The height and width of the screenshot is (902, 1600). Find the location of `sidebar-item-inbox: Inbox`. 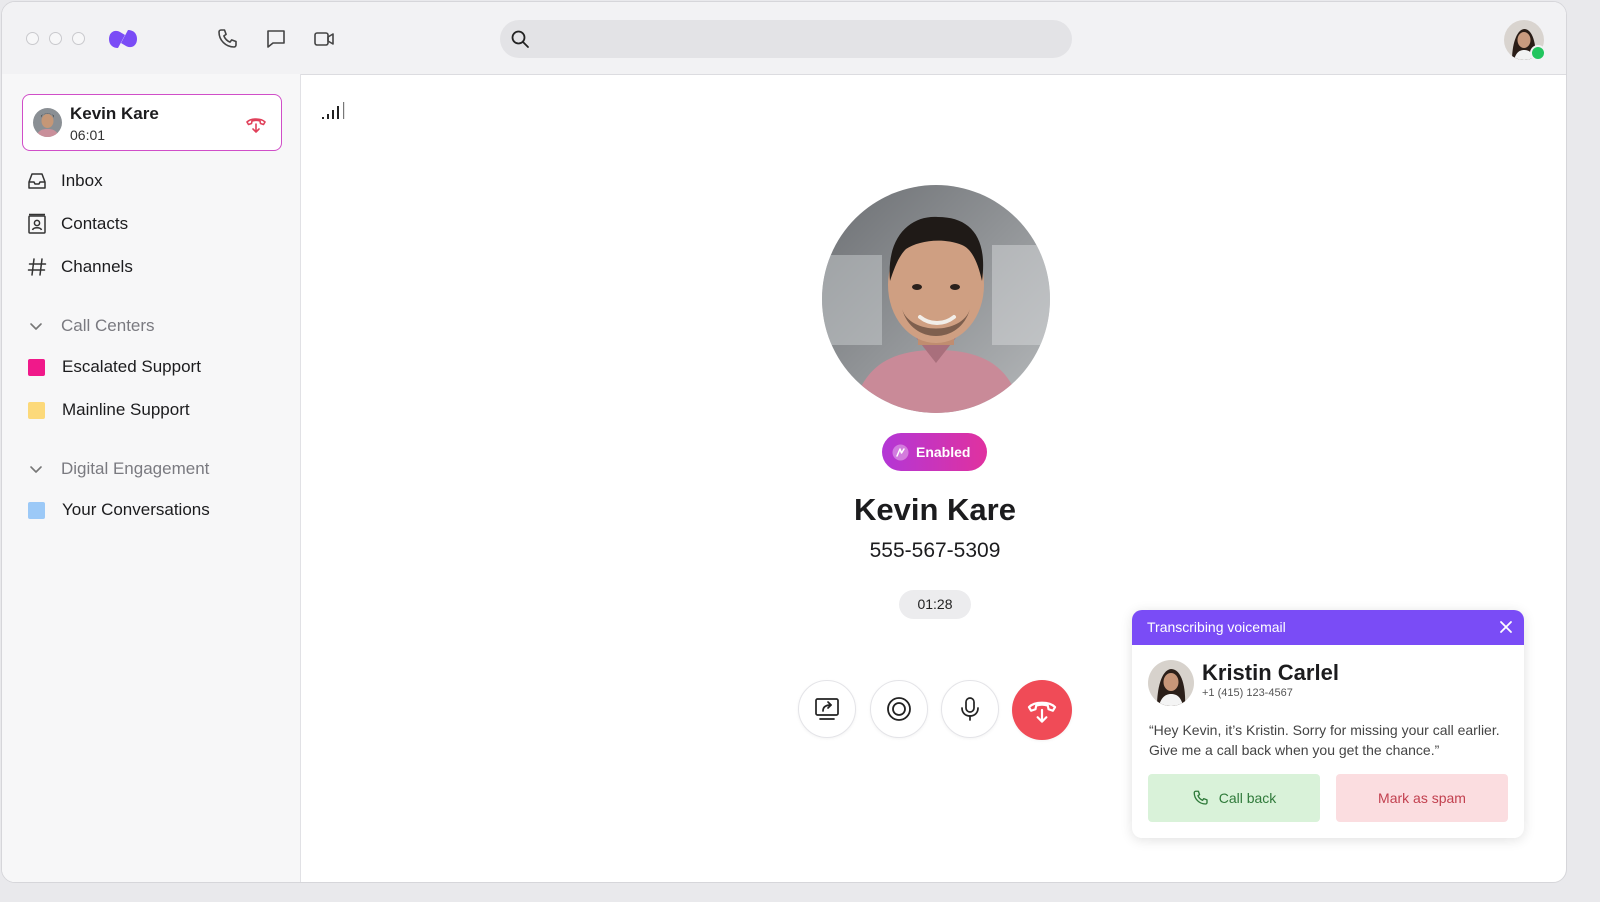

sidebar-item-inbox: Inbox is located at coordinates (64, 181).